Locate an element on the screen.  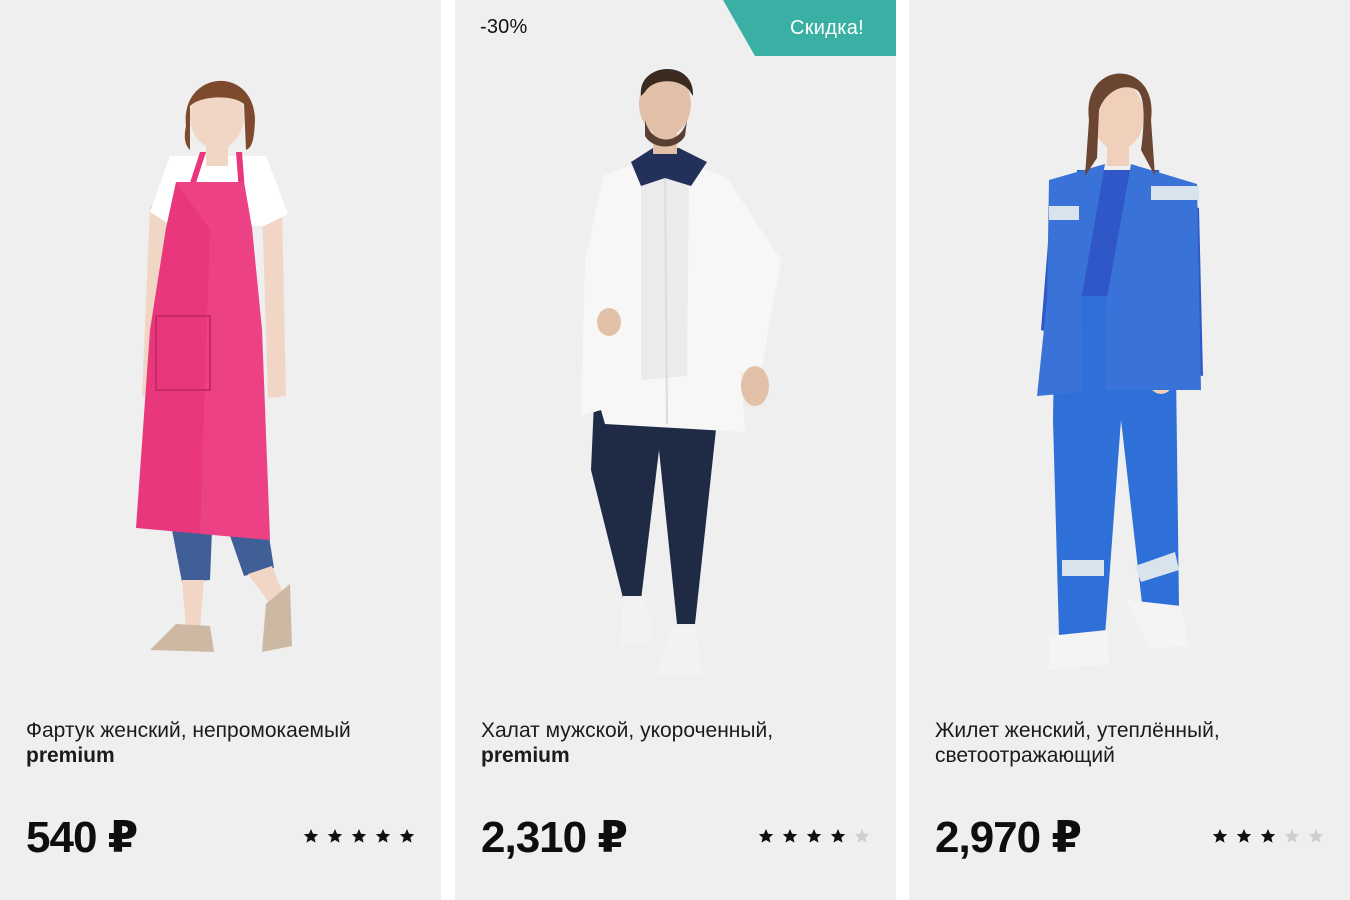
product-price: 540 ₽ is located at coordinates (82, 837).